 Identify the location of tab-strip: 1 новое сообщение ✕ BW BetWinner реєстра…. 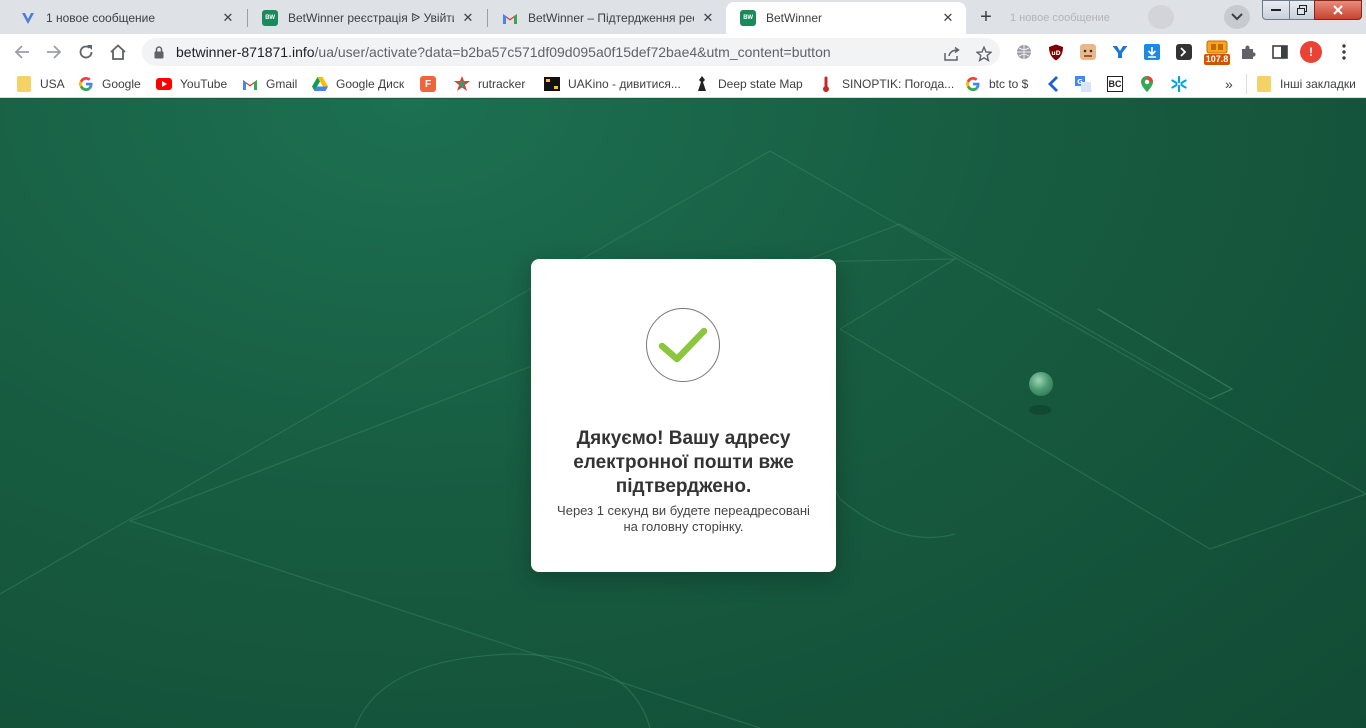
(683, 17).